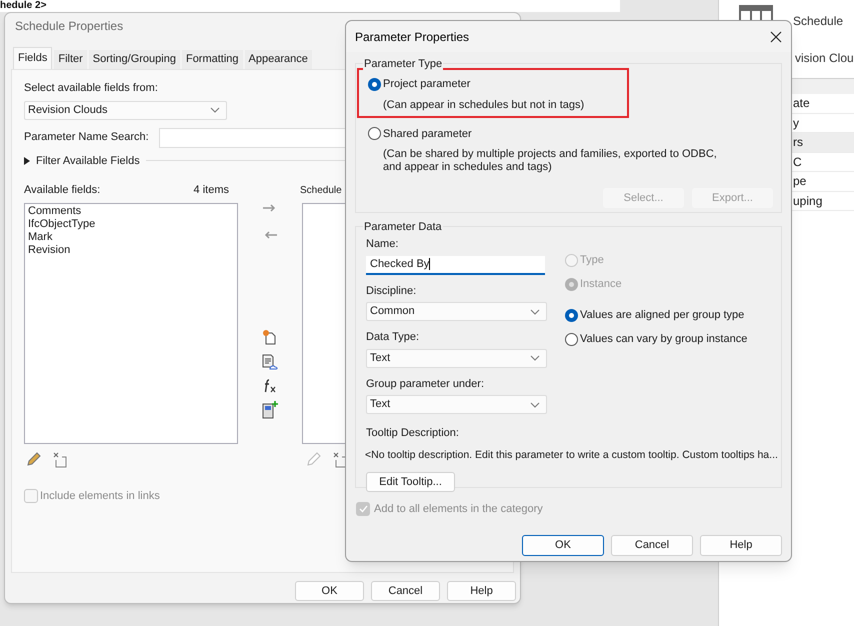 The width and height of the screenshot is (854, 626). What do you see at coordinates (82, 160) in the screenshot?
I see `filter-toggle: Filter Available Fields` at bounding box center [82, 160].